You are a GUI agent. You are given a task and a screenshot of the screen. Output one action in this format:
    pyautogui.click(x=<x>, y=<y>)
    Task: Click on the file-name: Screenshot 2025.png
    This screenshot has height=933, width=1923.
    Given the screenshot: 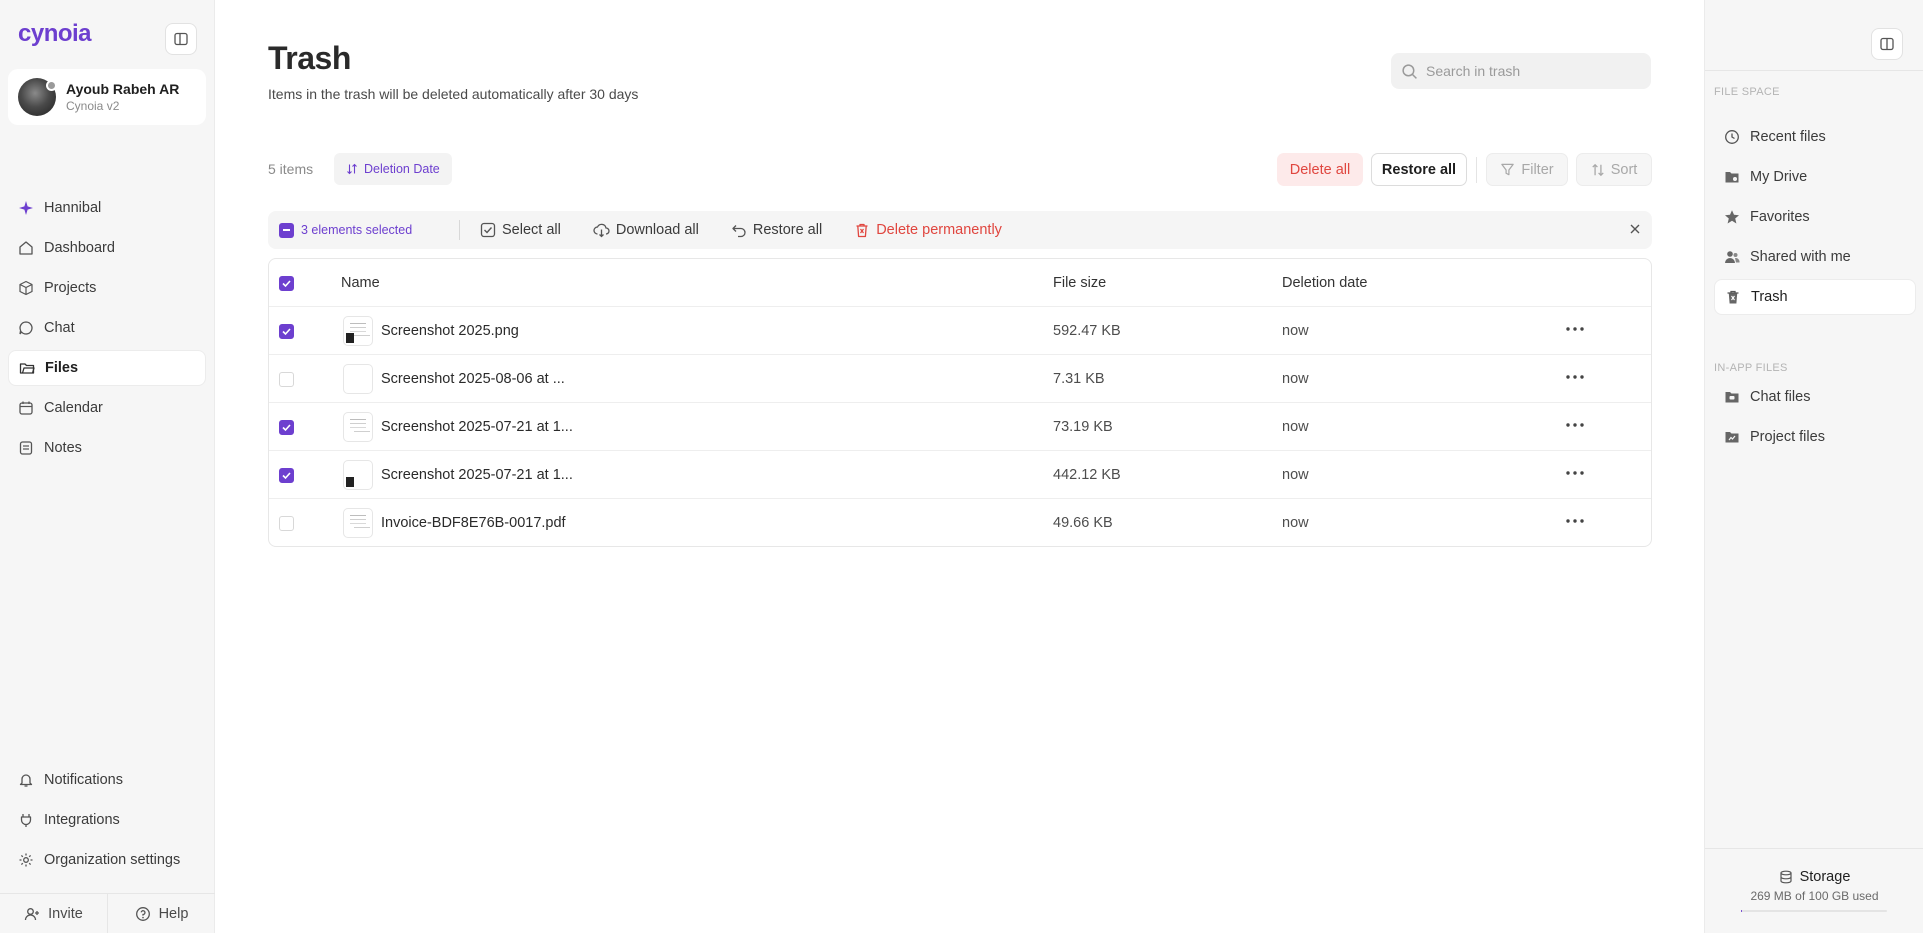 What is the action you would take?
    pyautogui.click(x=450, y=331)
    